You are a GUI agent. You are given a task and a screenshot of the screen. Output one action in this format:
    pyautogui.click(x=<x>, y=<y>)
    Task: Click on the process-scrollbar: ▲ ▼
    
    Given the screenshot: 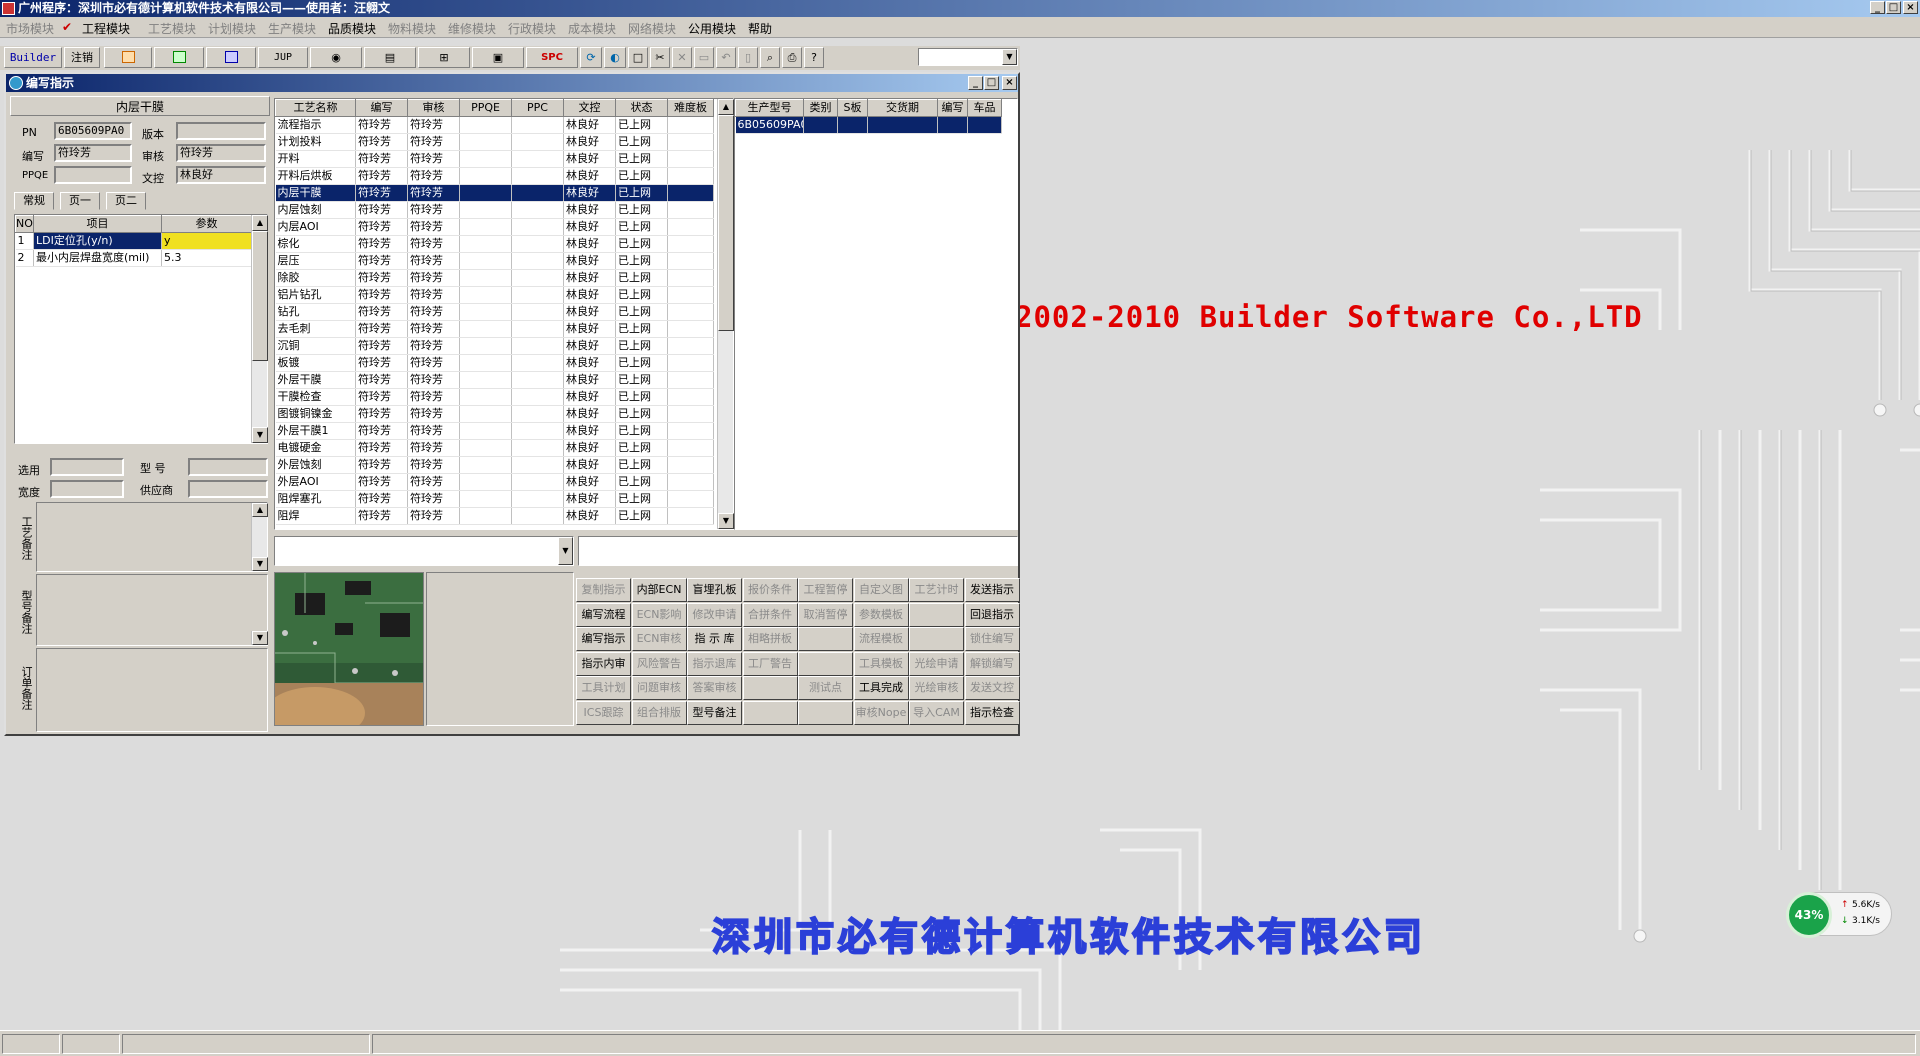 What is the action you would take?
    pyautogui.click(x=725, y=314)
    